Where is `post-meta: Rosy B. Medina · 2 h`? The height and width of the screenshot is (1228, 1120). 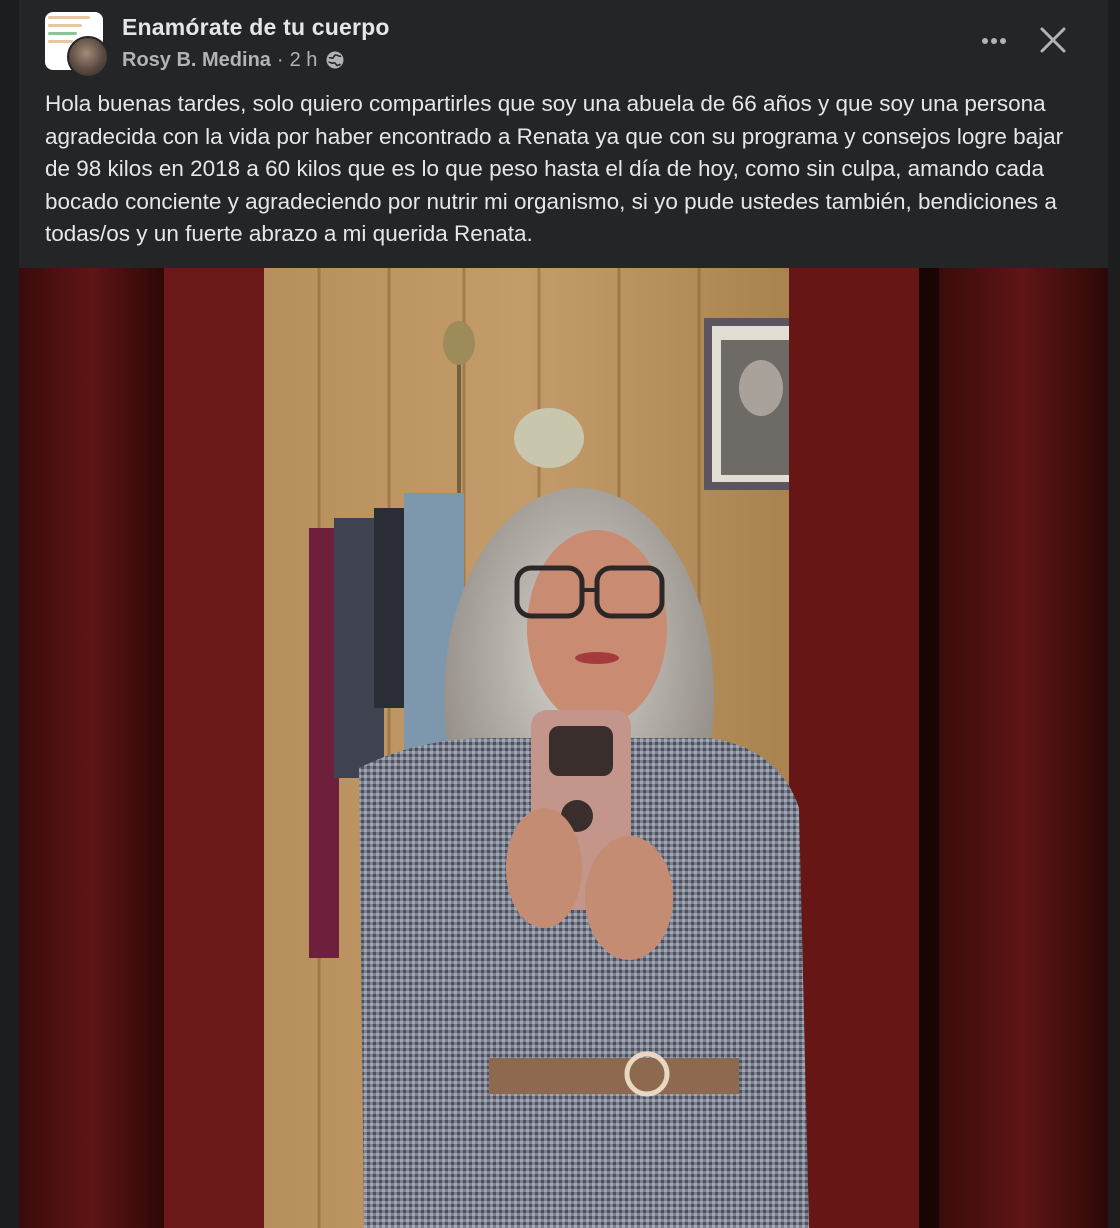
post-meta: Rosy B. Medina · 2 h is located at coordinates (233, 60).